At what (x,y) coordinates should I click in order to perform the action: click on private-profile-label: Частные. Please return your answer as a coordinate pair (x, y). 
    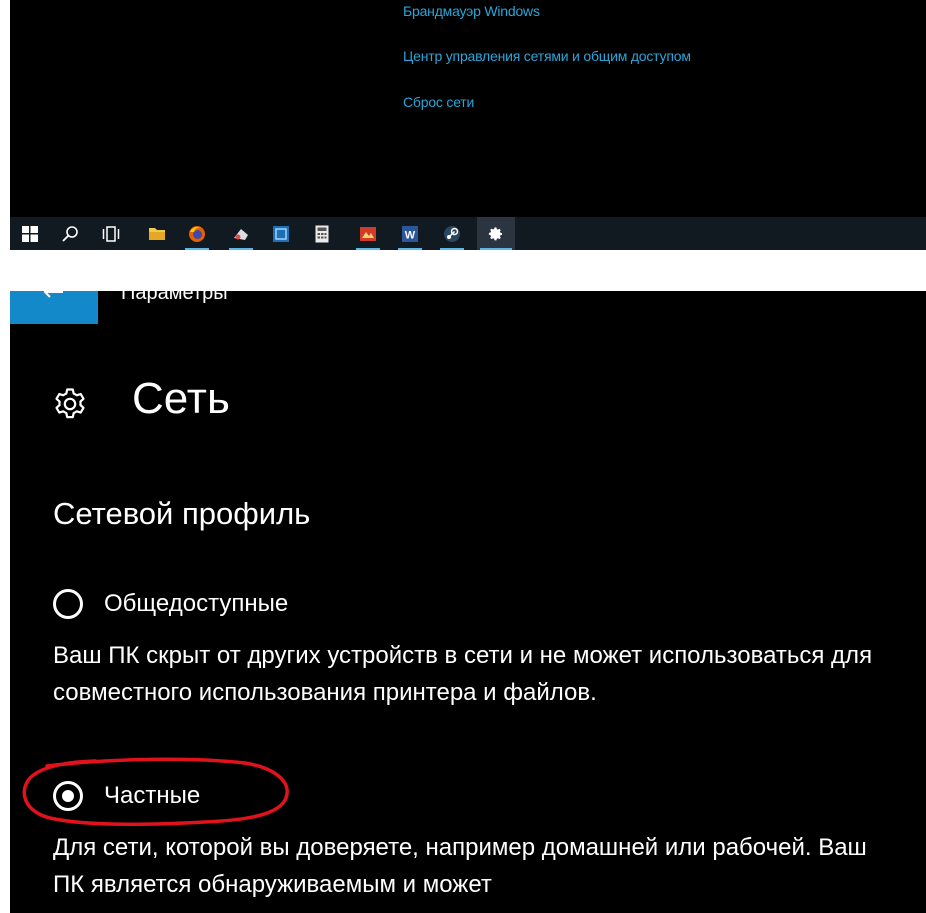
    Looking at the image, I should click on (152, 795).